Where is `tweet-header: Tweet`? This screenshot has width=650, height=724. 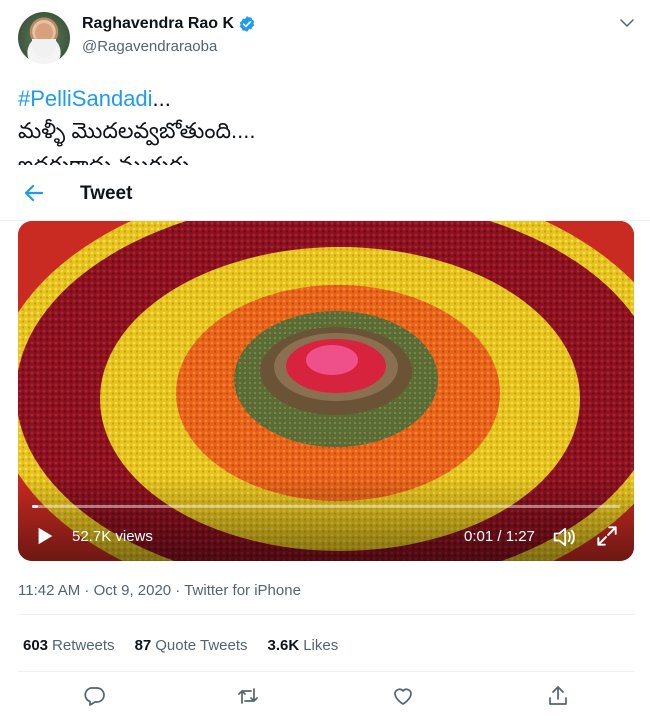 tweet-header: Tweet is located at coordinates (325, 193).